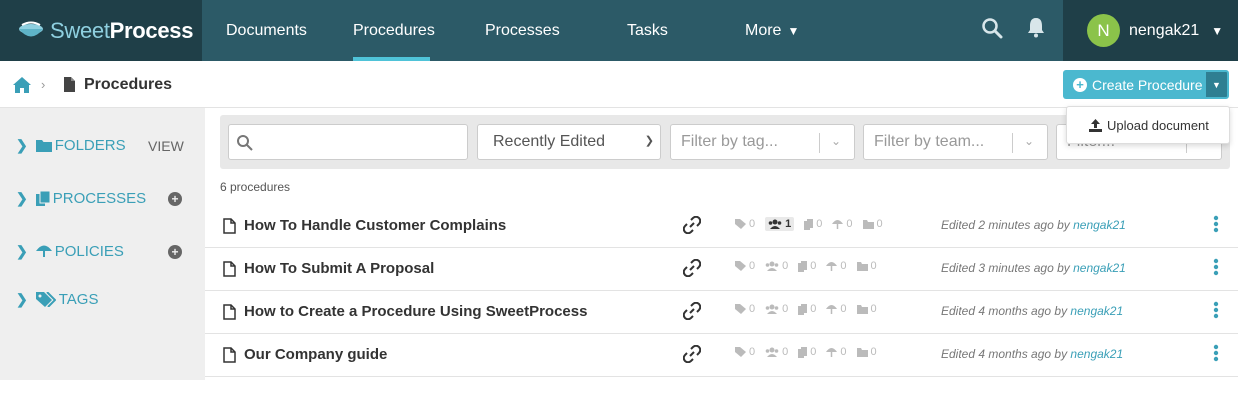  I want to click on tag-icon, so click(740, 309).